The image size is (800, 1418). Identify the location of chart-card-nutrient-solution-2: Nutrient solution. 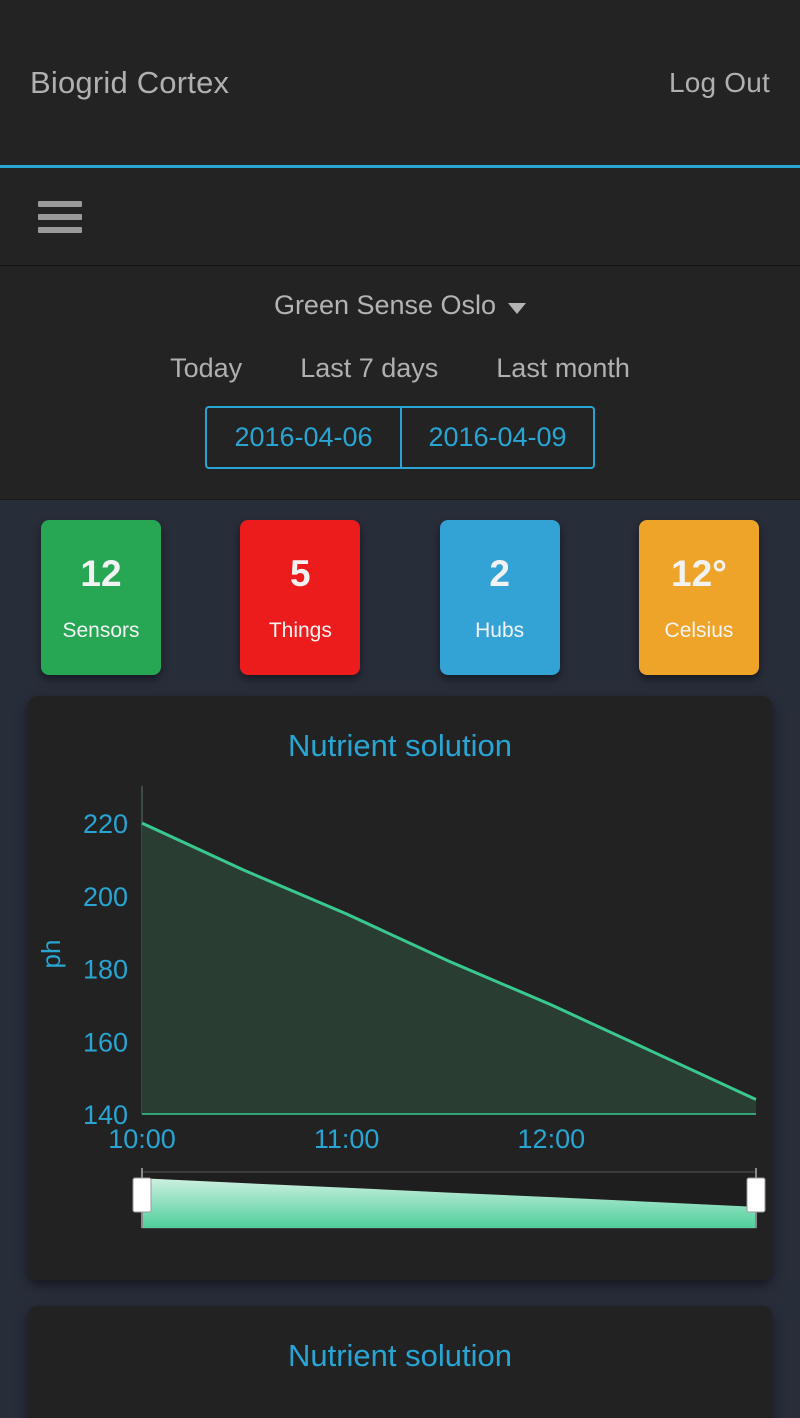
(400, 1362).